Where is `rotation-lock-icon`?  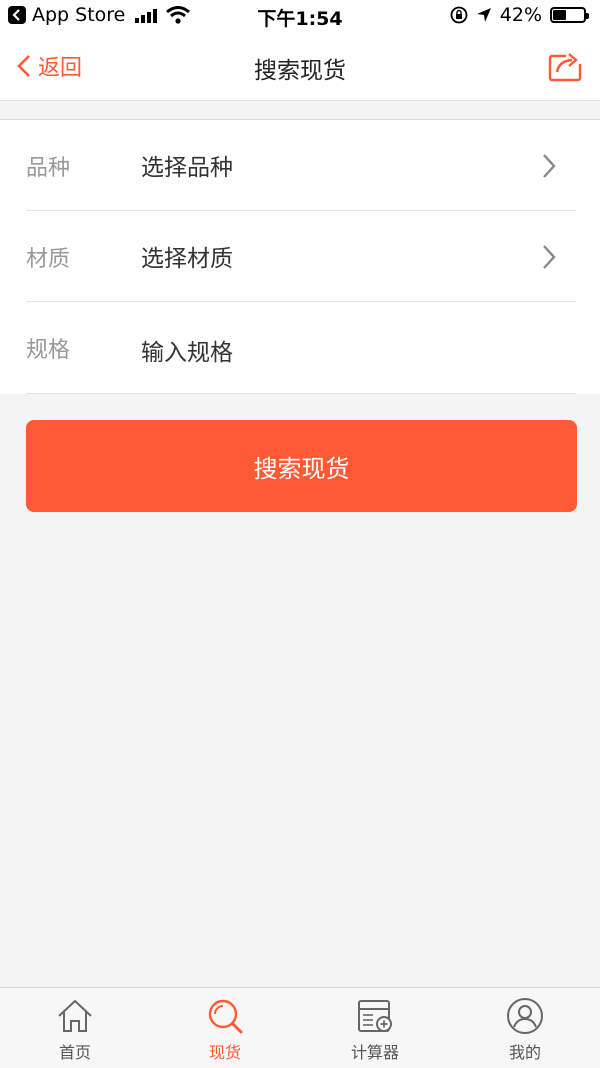 rotation-lock-icon is located at coordinates (459, 15).